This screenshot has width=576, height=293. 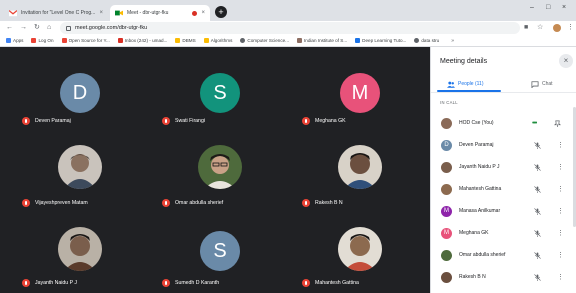 I want to click on bookmark-item: Algorithms, so click(x=218, y=40).